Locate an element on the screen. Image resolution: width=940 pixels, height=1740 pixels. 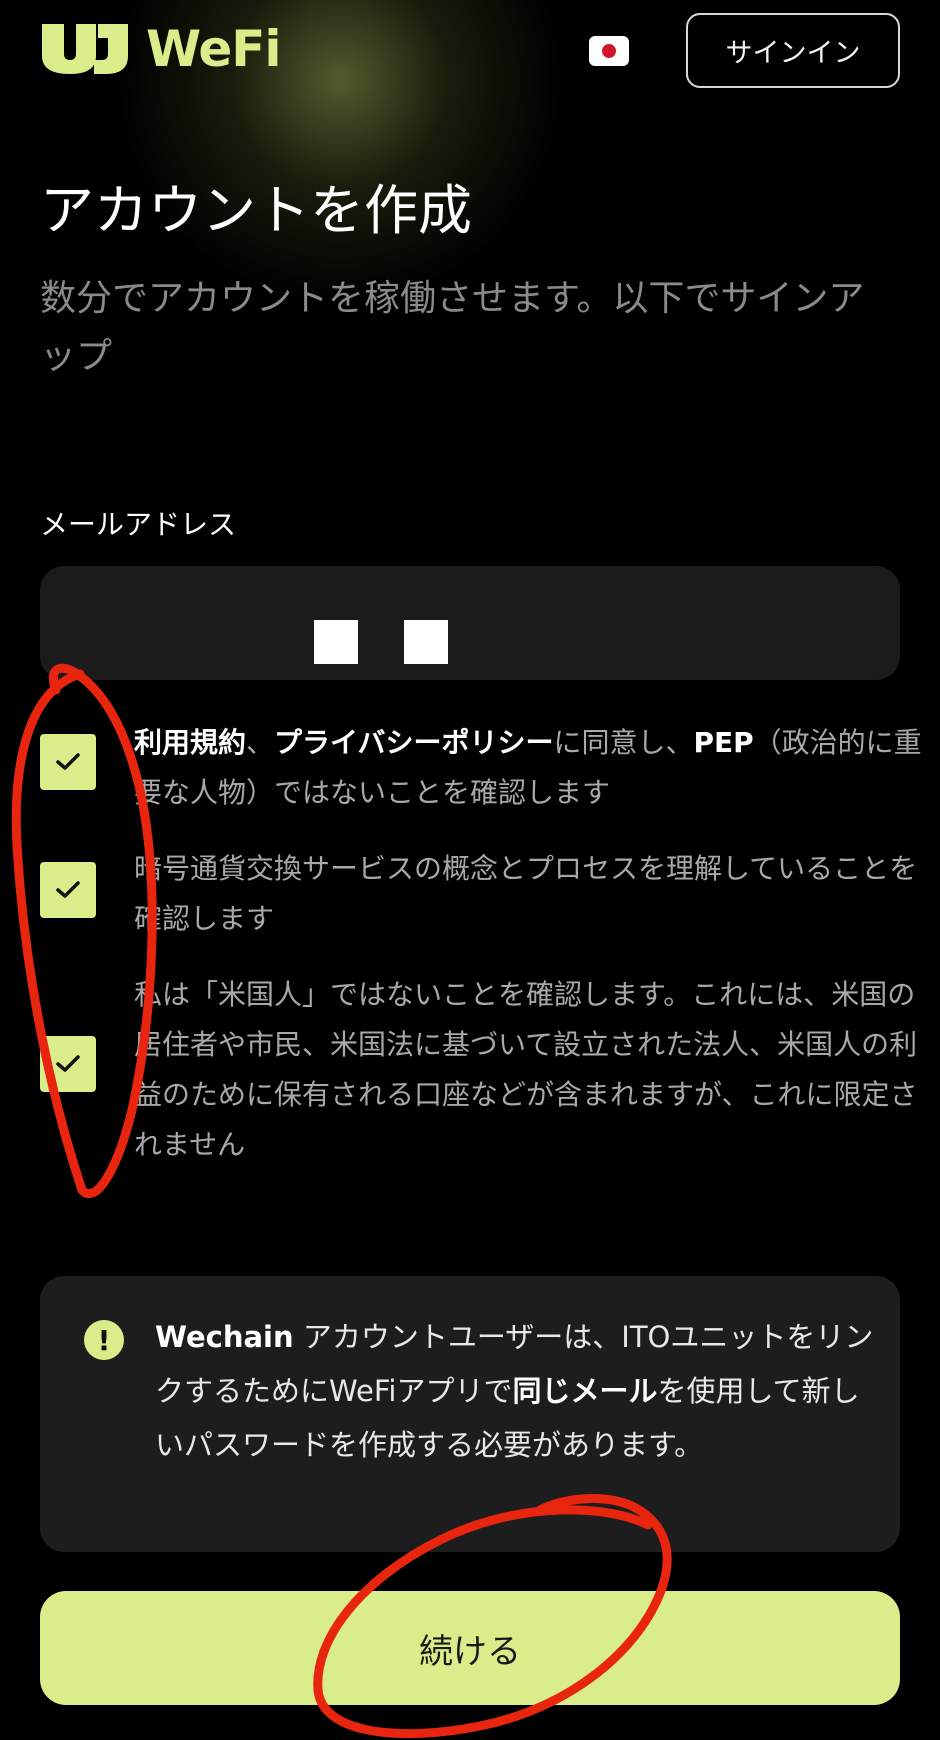
japan-flag-icon is located at coordinates (609, 51).